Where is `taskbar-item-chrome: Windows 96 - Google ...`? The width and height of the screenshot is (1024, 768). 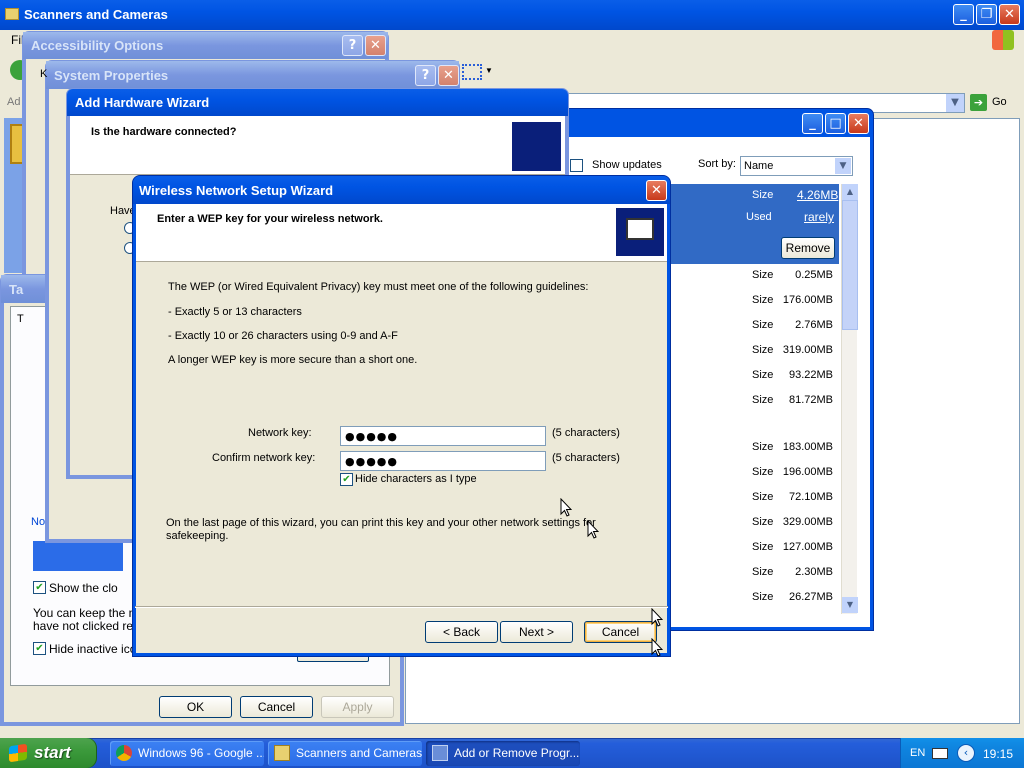 taskbar-item-chrome: Windows 96 - Google ... is located at coordinates (187, 753).